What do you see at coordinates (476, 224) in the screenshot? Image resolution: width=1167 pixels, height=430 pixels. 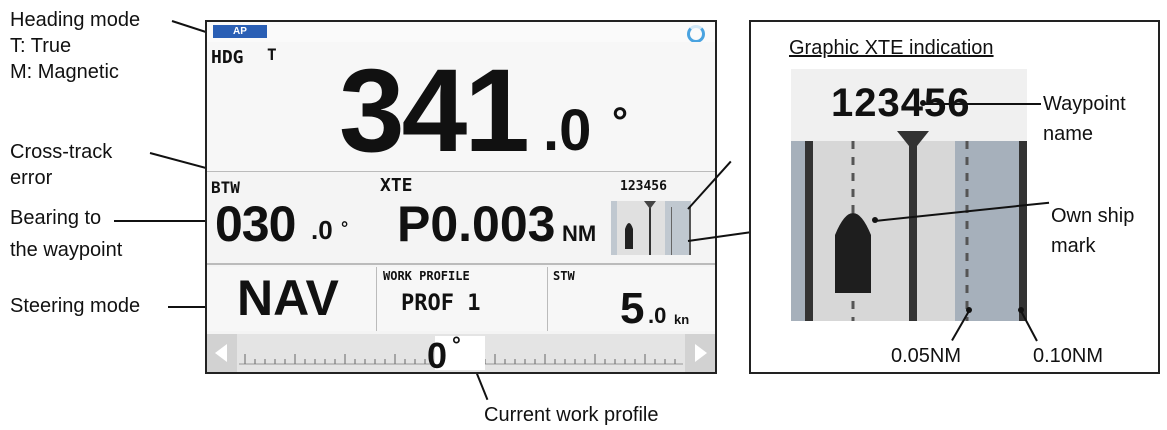 I see `xte-value: P0.003` at bounding box center [476, 224].